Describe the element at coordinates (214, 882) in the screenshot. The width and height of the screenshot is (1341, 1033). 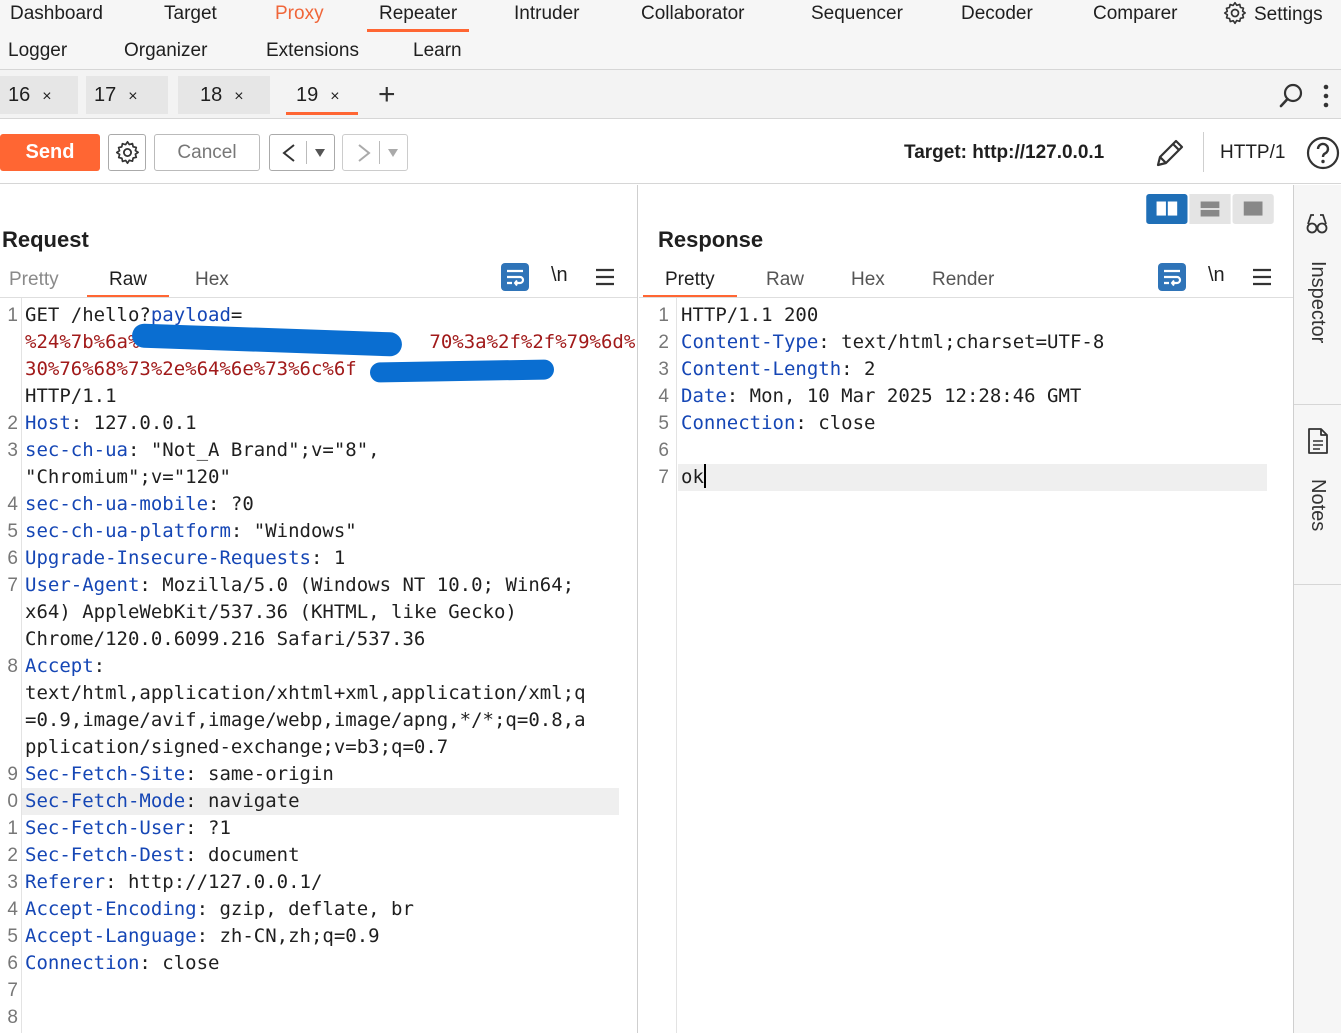
I see `header-value: : http://127.0.0.1/` at that location.